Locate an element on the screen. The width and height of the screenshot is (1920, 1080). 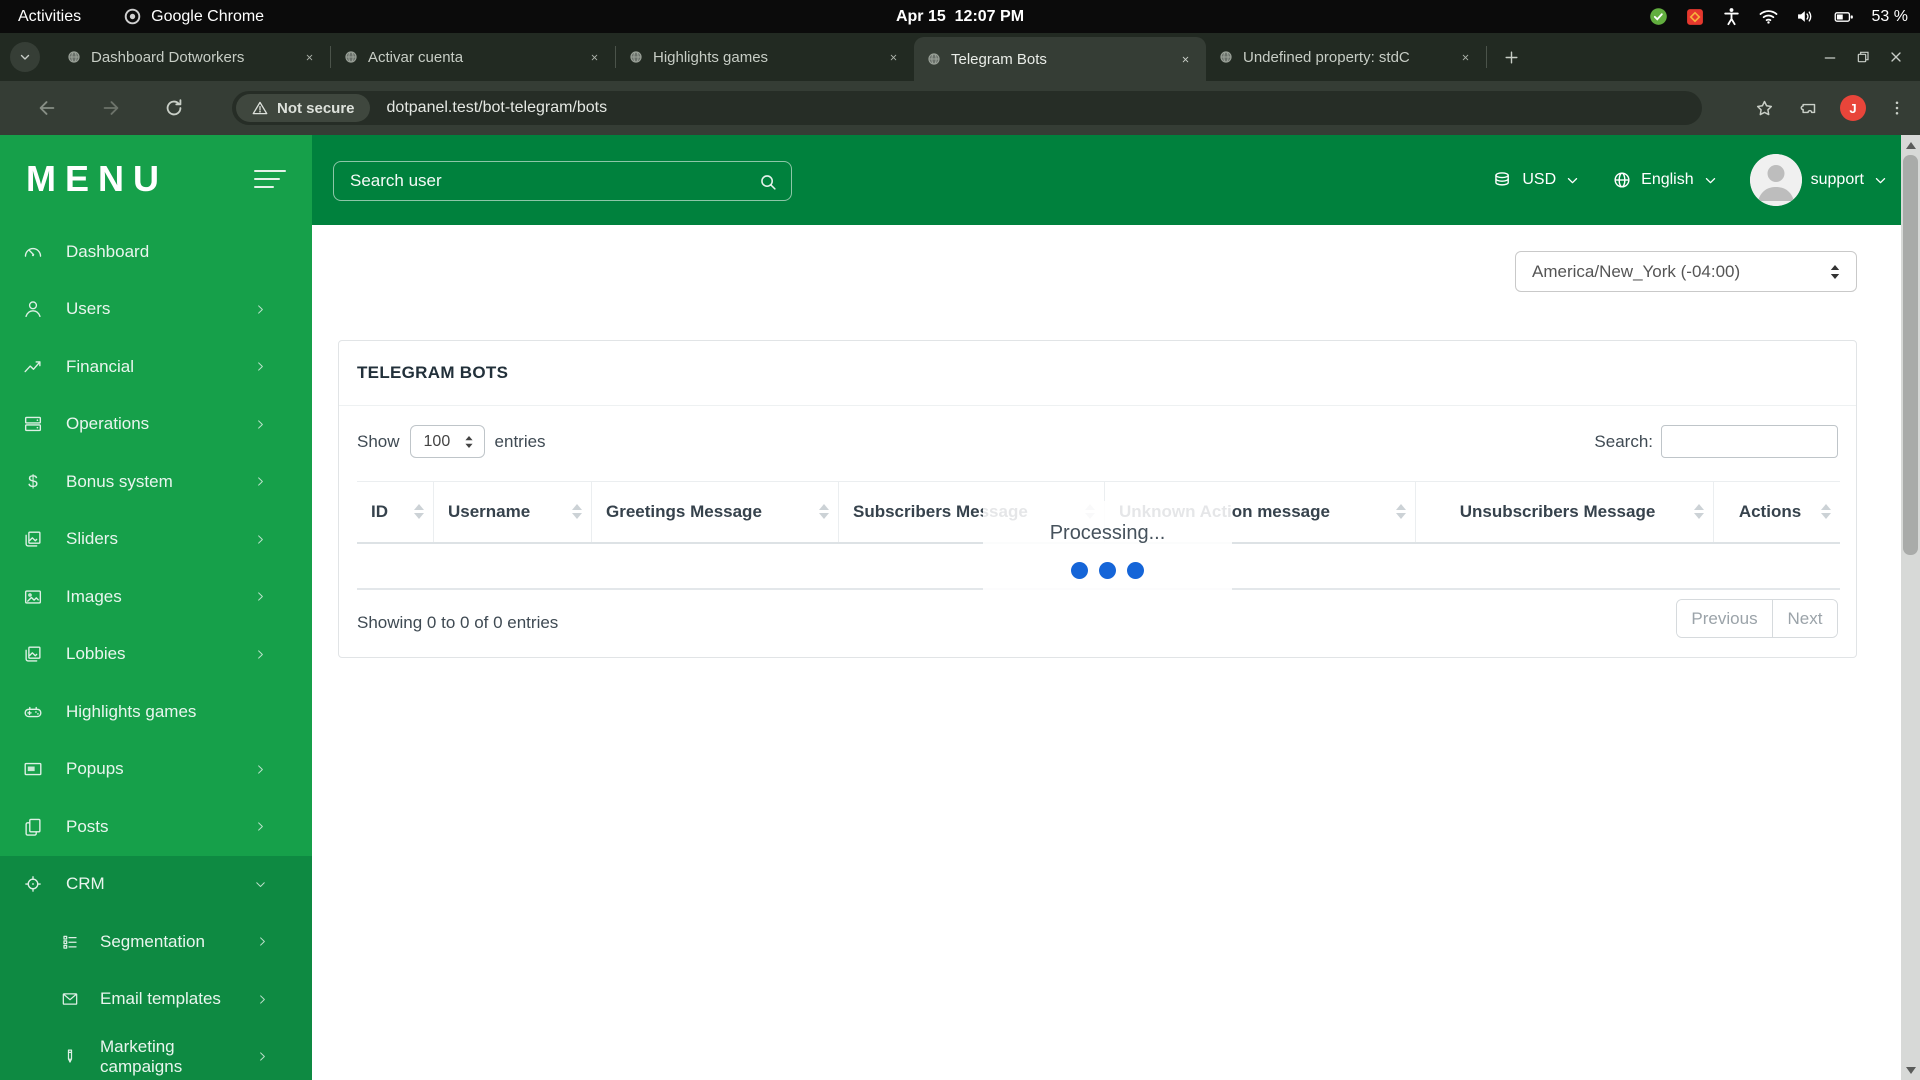
next-button: Next is located at coordinates (1804, 618).